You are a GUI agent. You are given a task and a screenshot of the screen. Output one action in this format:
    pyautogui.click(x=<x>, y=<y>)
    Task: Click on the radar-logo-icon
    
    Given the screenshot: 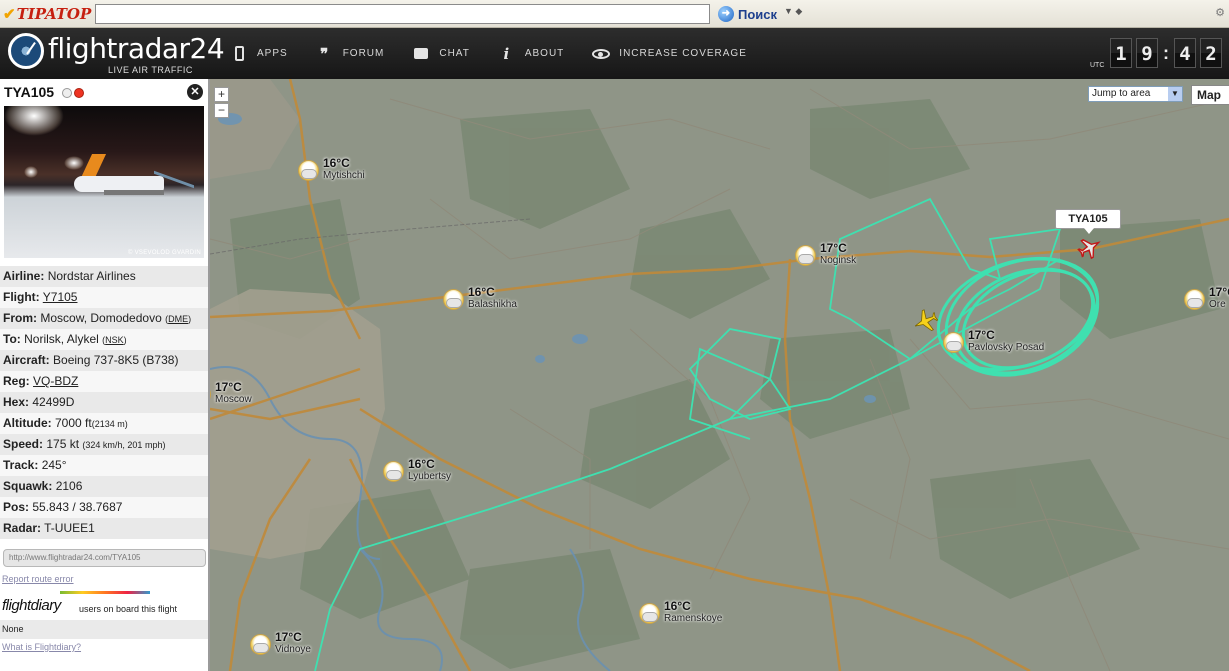 What is the action you would take?
    pyautogui.click(x=26, y=51)
    